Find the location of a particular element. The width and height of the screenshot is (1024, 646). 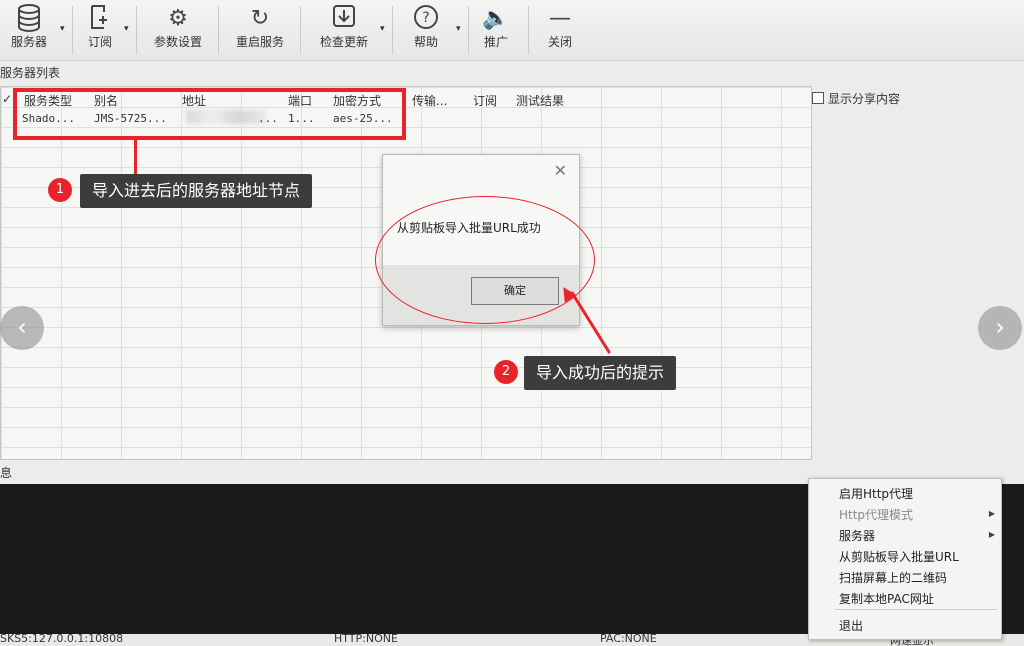

restart-service-label: 重启服务 is located at coordinates (259, 42).